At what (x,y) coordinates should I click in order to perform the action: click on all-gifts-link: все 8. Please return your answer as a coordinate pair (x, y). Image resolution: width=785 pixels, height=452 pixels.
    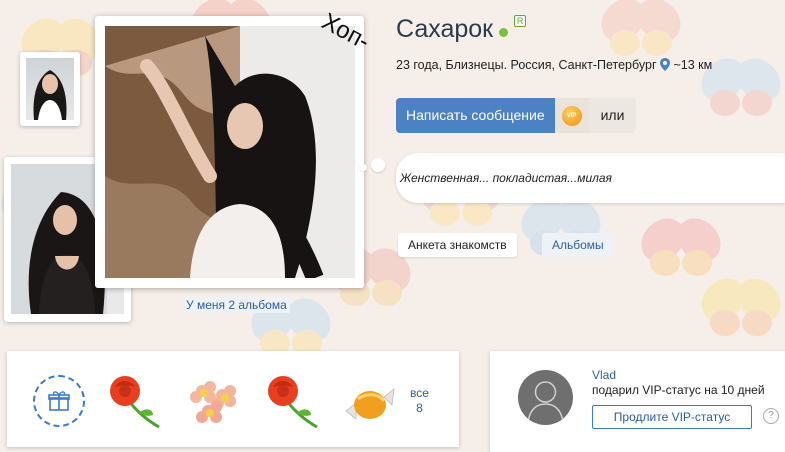
    Looking at the image, I should click on (419, 401).